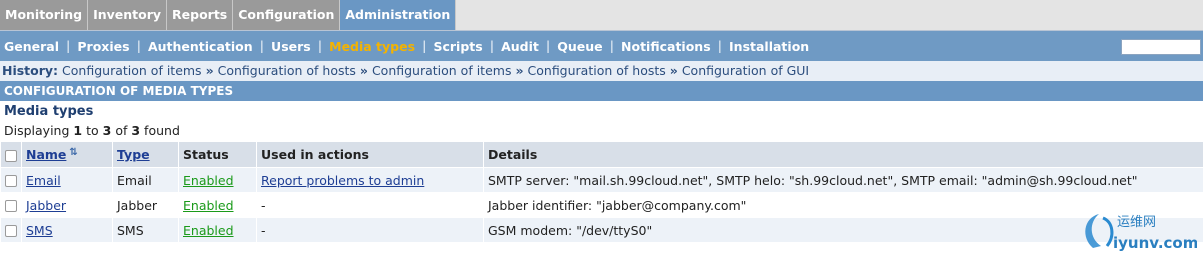  Describe the element at coordinates (200, 46) in the screenshot. I see `subnav-authentication: Authentication` at that location.